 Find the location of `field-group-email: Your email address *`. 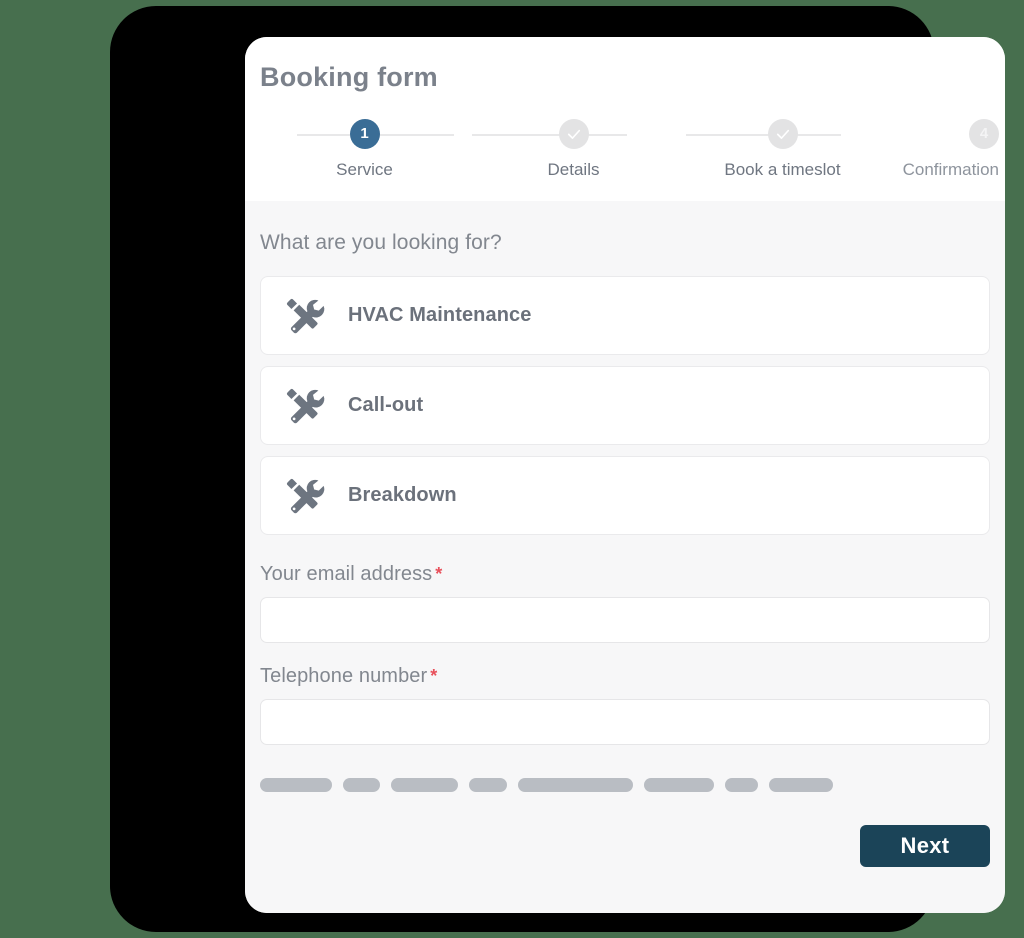

field-group-email: Your email address * is located at coordinates (625, 603).